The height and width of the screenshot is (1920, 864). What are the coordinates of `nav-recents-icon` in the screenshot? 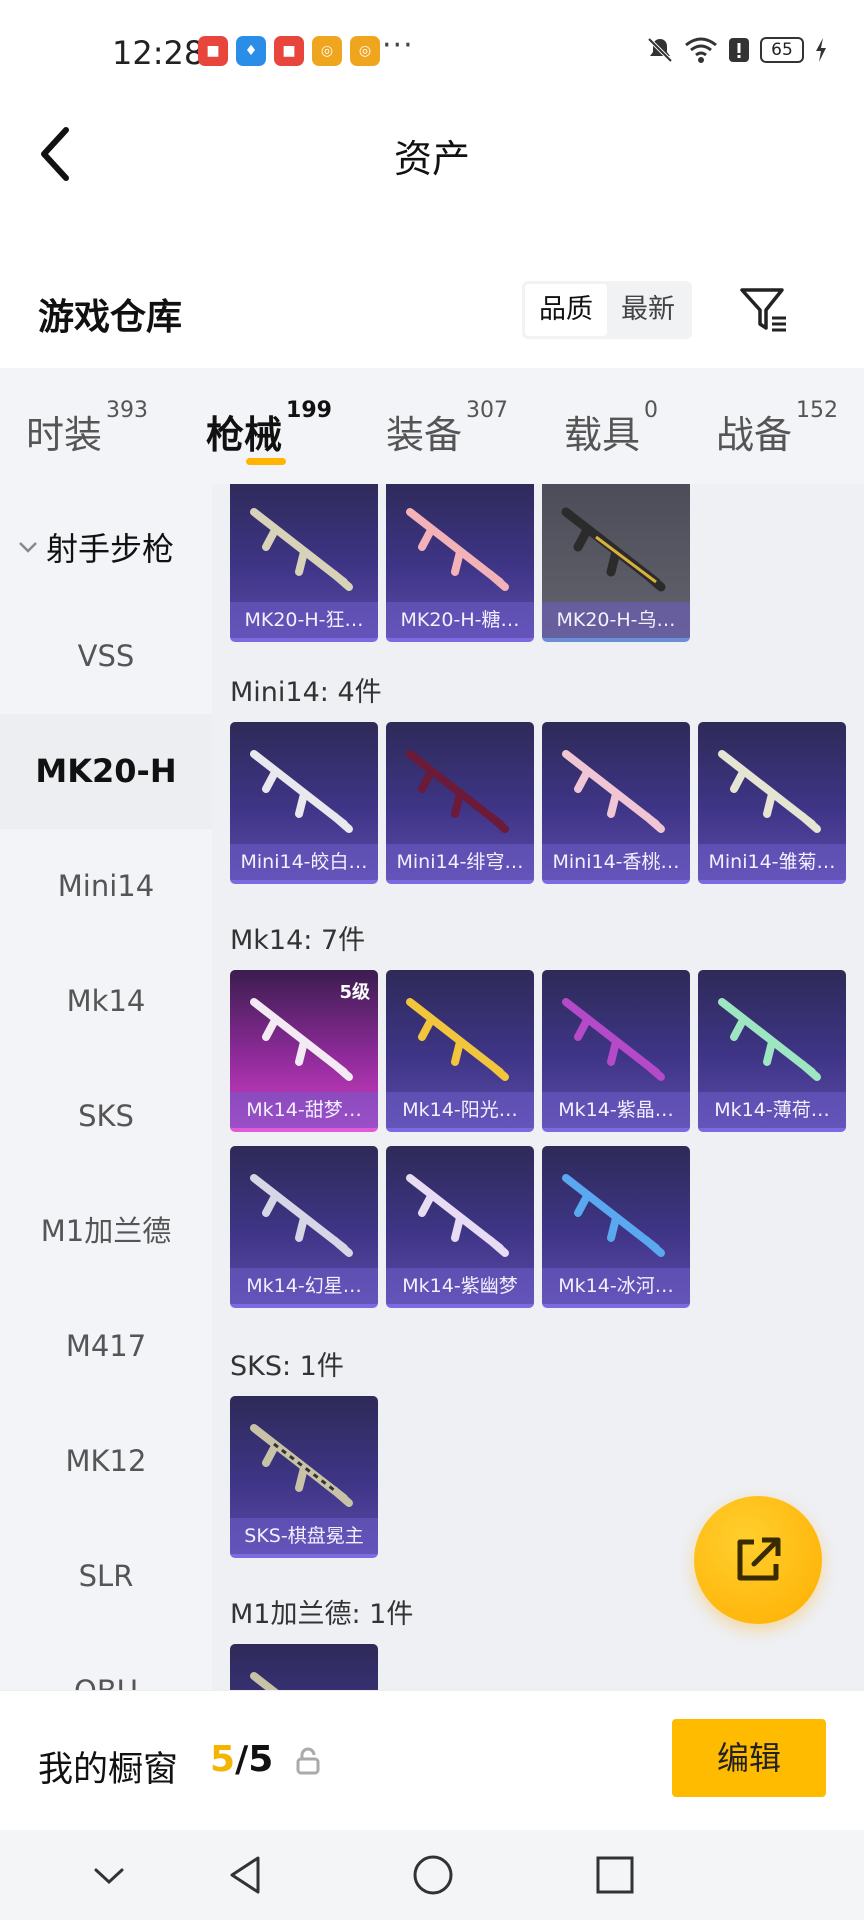 It's located at (615, 1875).